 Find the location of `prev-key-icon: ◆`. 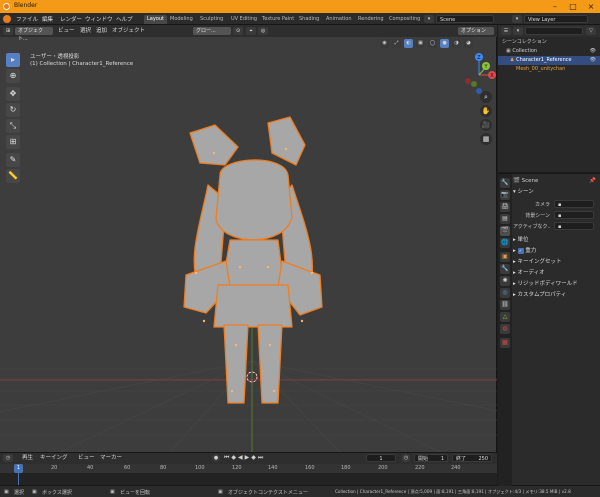

prev-key-icon: ◆ is located at coordinates (233, 458).